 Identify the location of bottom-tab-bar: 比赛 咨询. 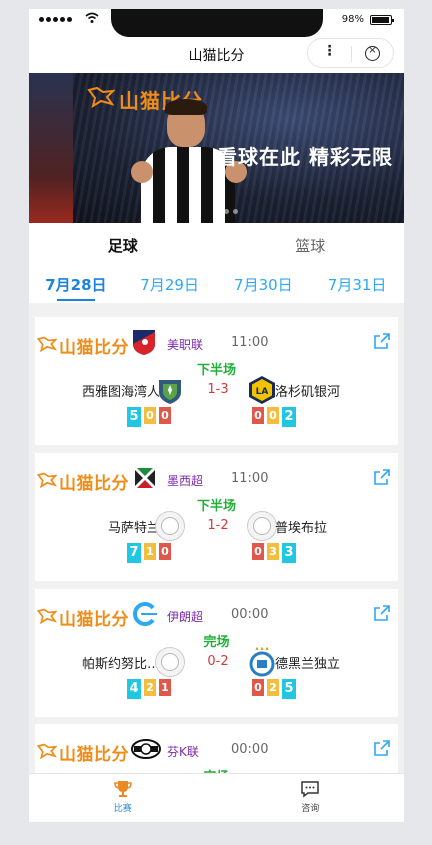
(216, 797).